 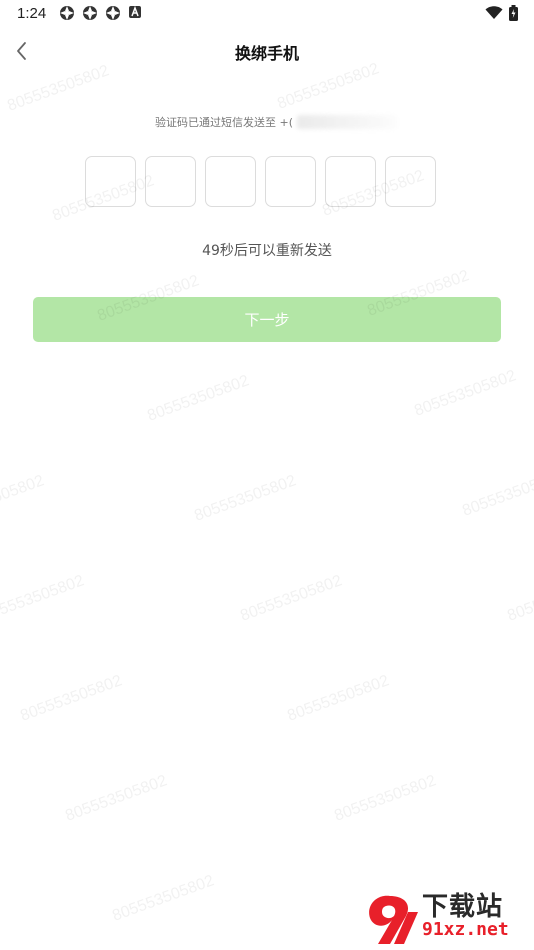 I want to click on battery-icon, so click(x=513, y=13).